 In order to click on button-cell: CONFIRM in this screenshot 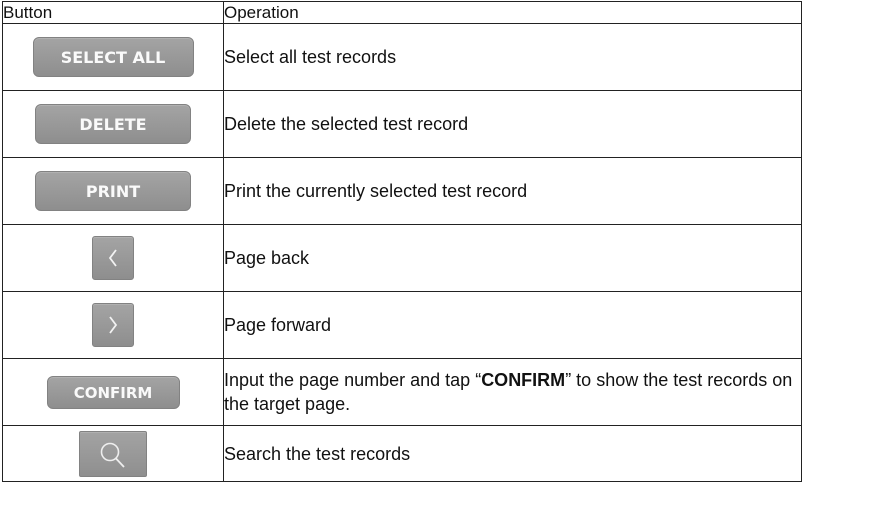, I will do `click(113, 392)`.